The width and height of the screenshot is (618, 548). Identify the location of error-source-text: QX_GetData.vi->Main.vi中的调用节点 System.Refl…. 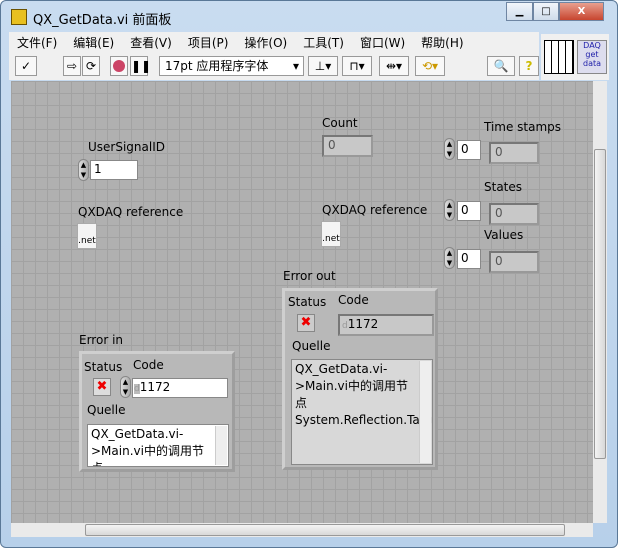
(362, 412).